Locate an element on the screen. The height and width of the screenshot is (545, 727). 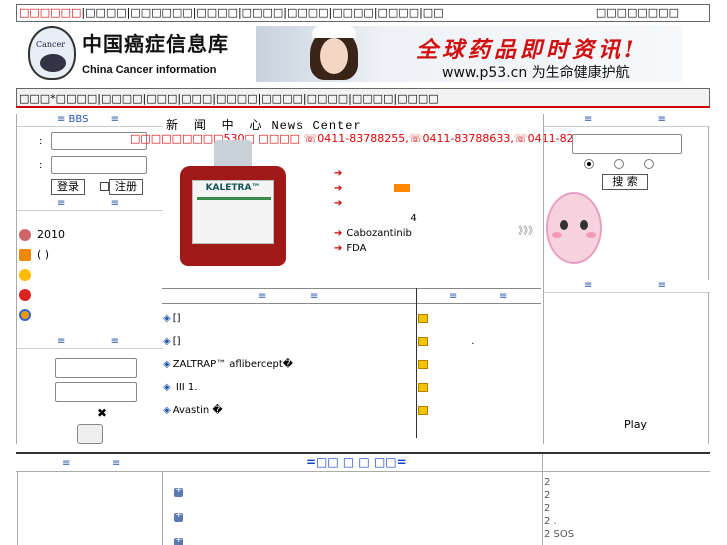
bbs-header-title: ≡ BBS is located at coordinates (73, 119).